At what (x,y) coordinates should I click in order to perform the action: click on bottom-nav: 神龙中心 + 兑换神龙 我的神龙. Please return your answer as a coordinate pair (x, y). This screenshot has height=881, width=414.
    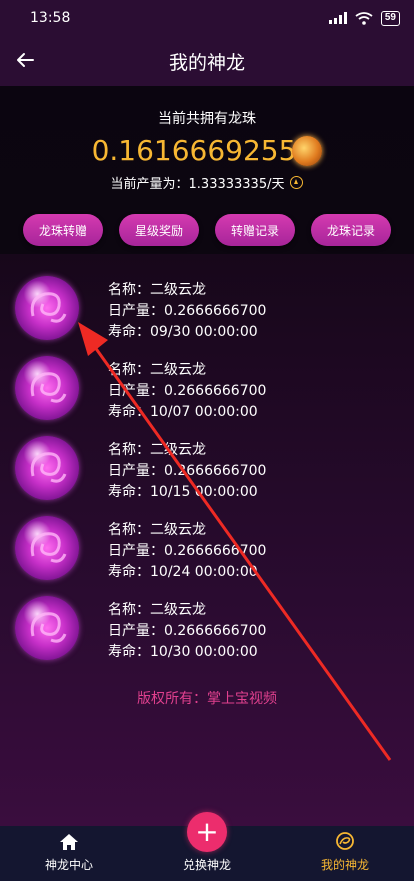
    Looking at the image, I should click on (207, 846).